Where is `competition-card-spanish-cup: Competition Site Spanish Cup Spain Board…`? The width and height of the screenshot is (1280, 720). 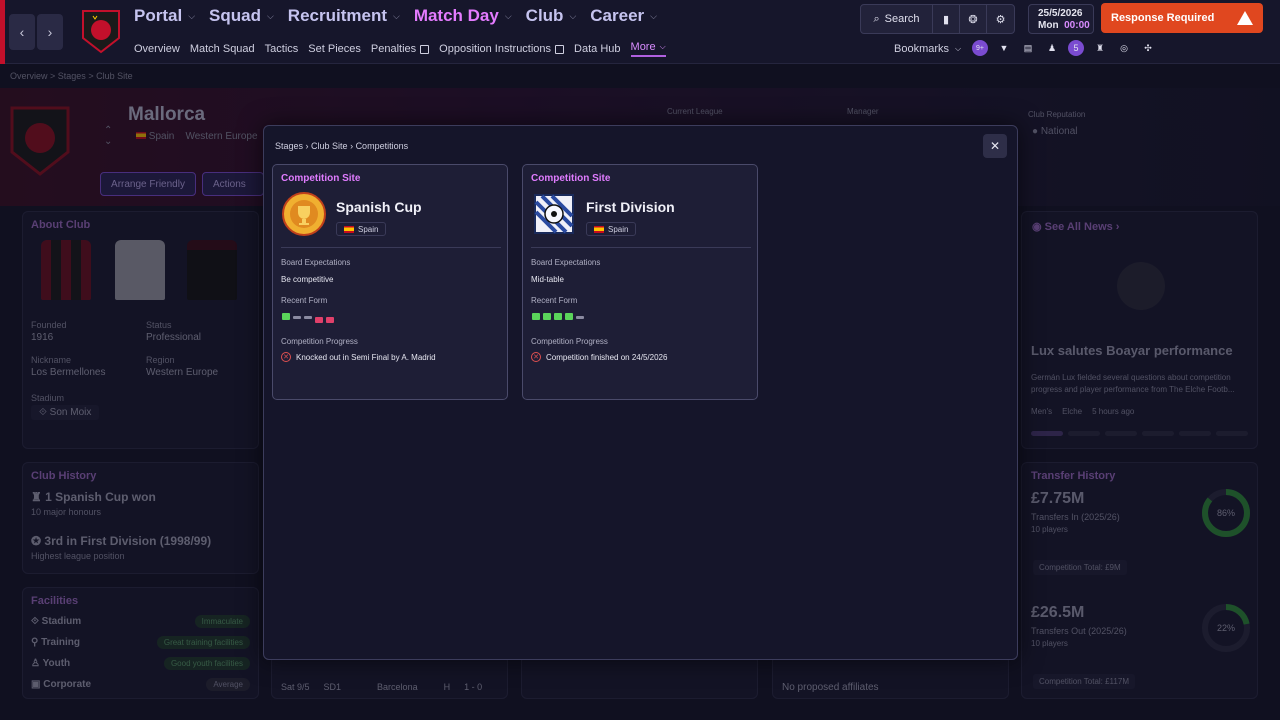 competition-card-spanish-cup: Competition Site Spanish Cup Spain Board… is located at coordinates (390, 282).